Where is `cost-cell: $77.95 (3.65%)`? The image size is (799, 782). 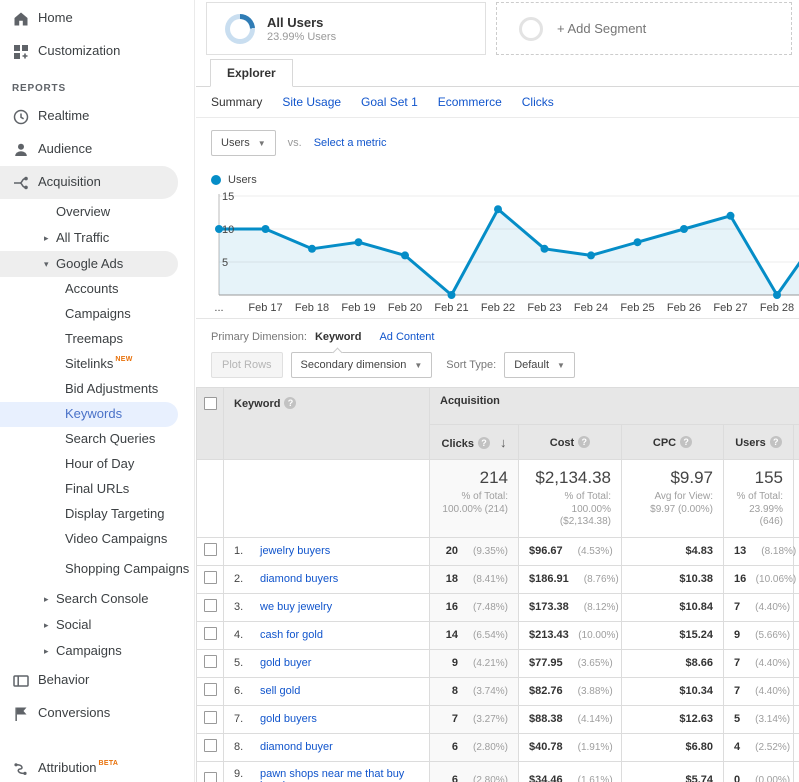
cost-cell: $77.95 (3.65%) is located at coordinates (570, 663).